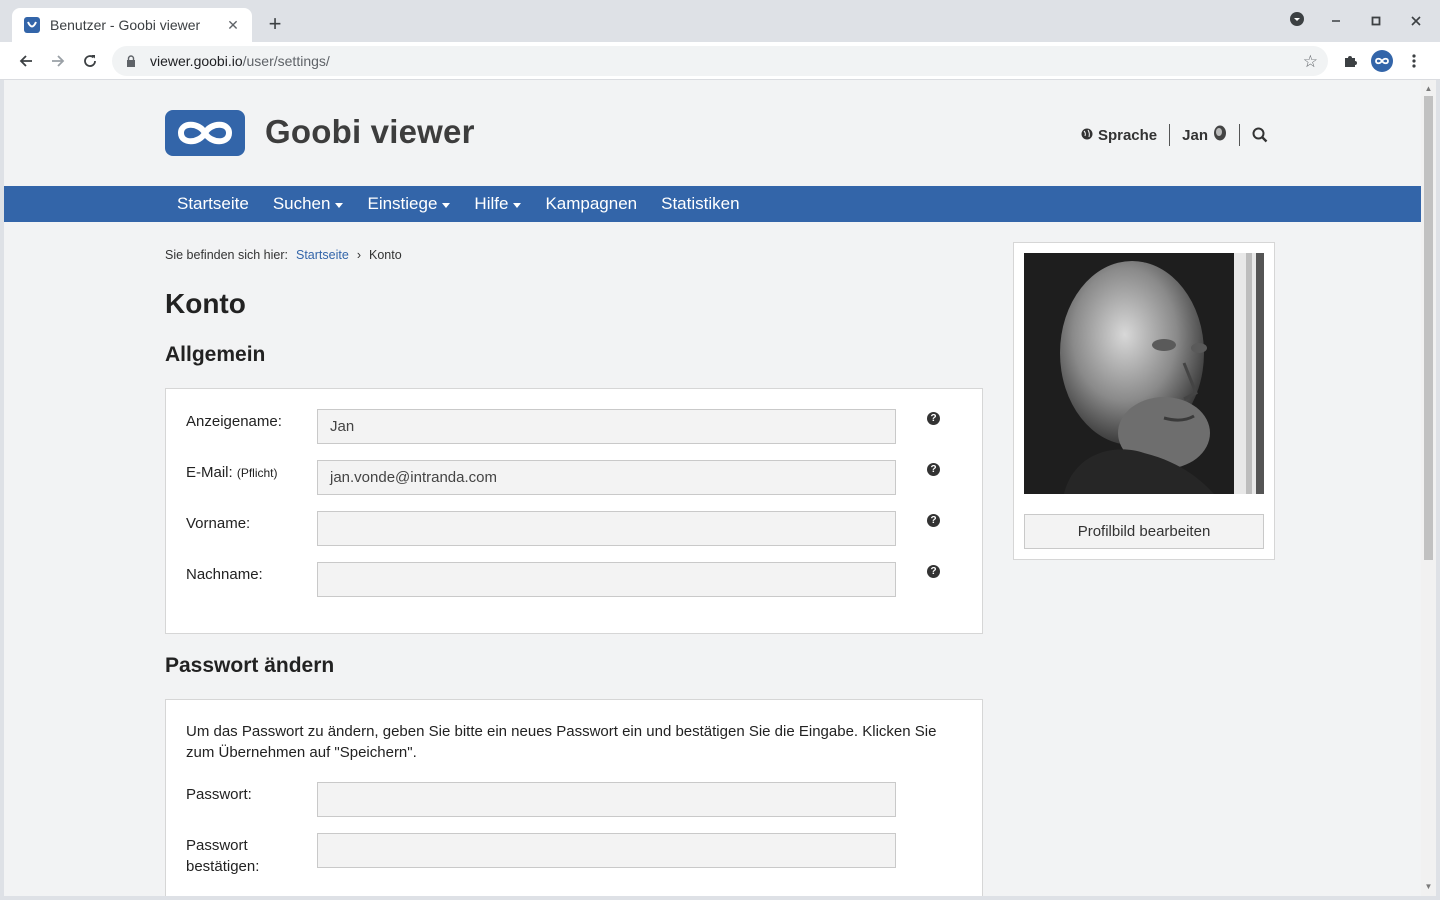 The height and width of the screenshot is (900, 1440). Describe the element at coordinates (1087, 135) in the screenshot. I see `globe-icon` at that location.